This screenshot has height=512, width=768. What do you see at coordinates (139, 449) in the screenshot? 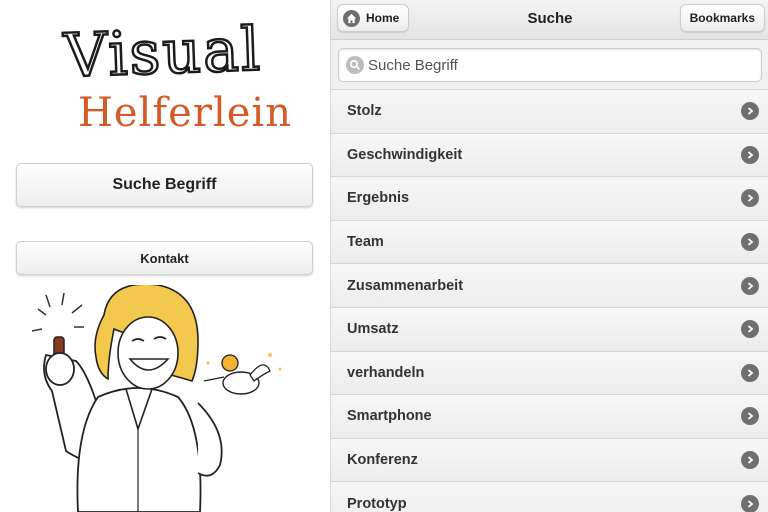
I see `shirt` at bounding box center [139, 449].